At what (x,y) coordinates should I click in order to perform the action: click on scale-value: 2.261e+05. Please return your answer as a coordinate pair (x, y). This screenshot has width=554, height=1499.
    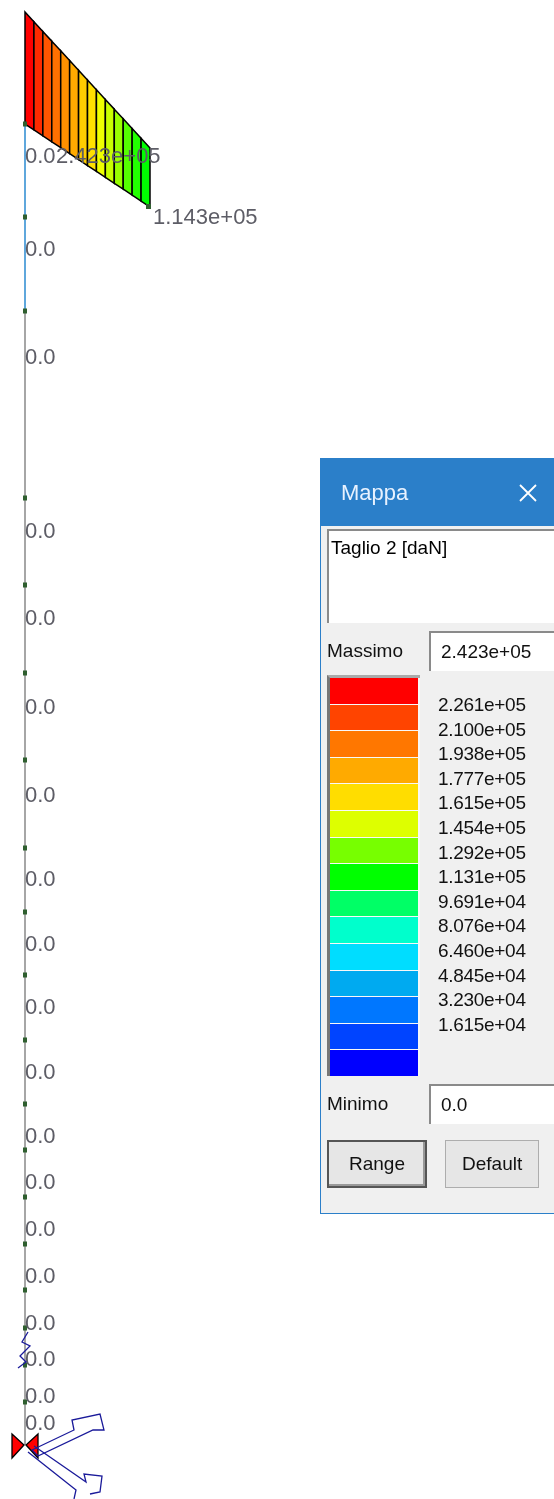
    Looking at the image, I should click on (482, 705).